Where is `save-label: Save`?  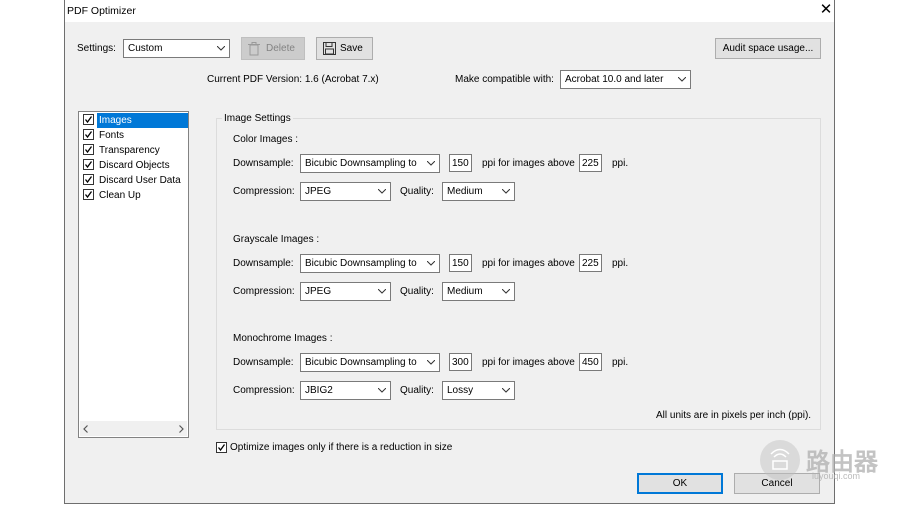
save-label: Save is located at coordinates (351, 48).